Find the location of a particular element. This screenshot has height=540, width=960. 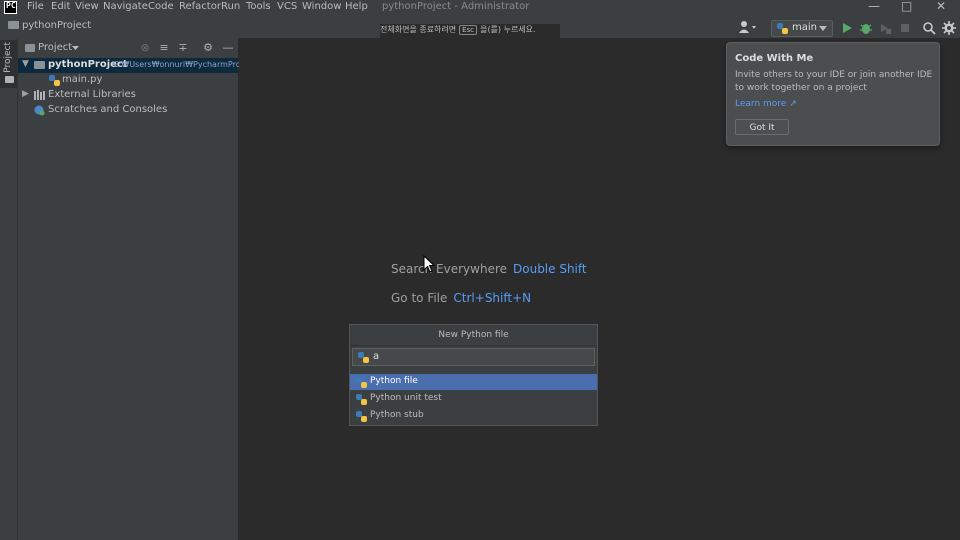

hint-search-everywhere: Search Everywhere Double Shift is located at coordinates (489, 269).